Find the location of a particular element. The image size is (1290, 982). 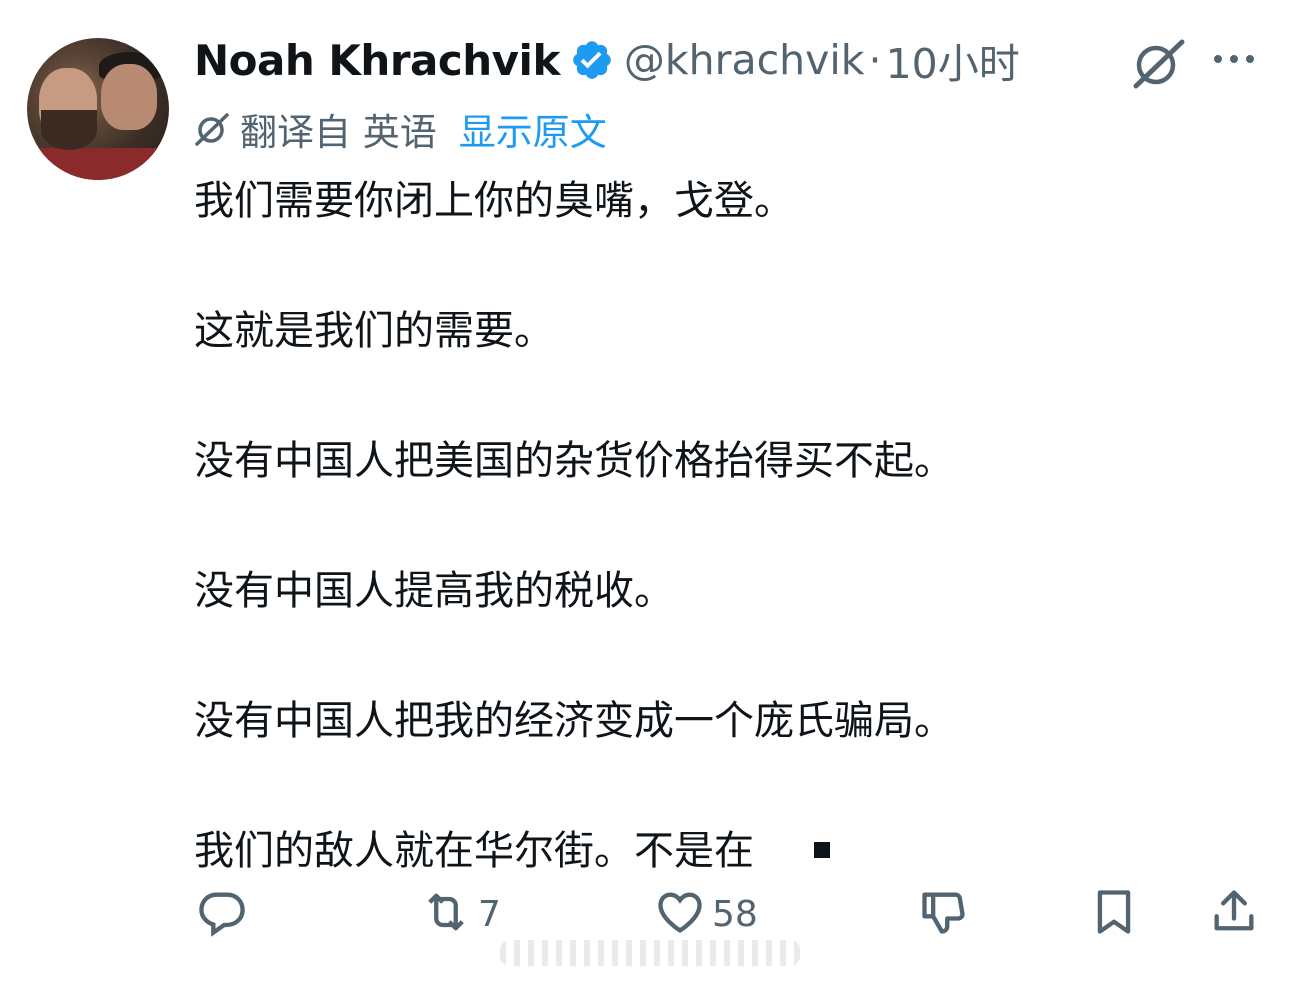

more-options-icon is located at coordinates (1234, 59).